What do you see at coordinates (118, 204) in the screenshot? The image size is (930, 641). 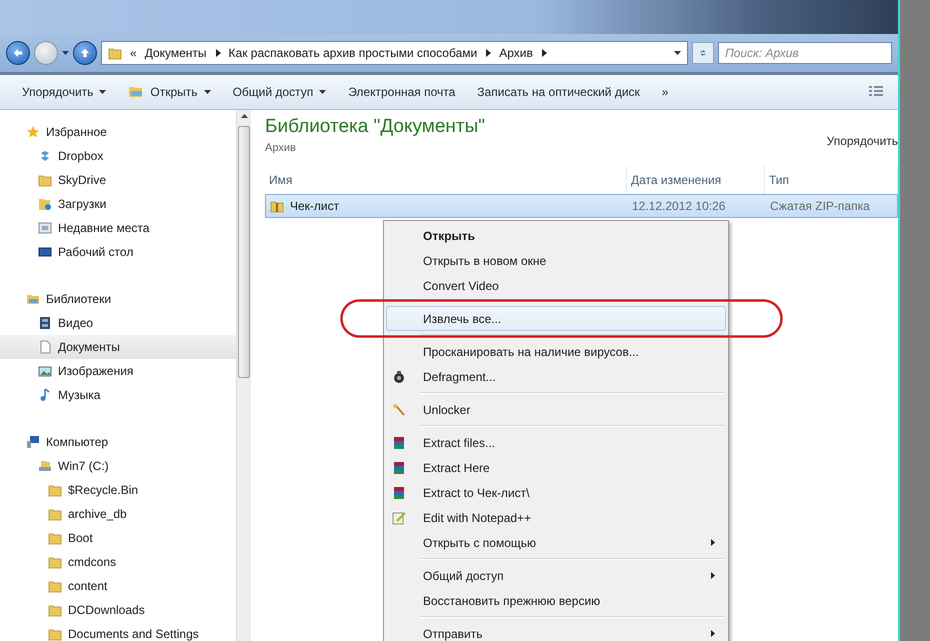 I see `sidebar-item: Загрузки` at bounding box center [118, 204].